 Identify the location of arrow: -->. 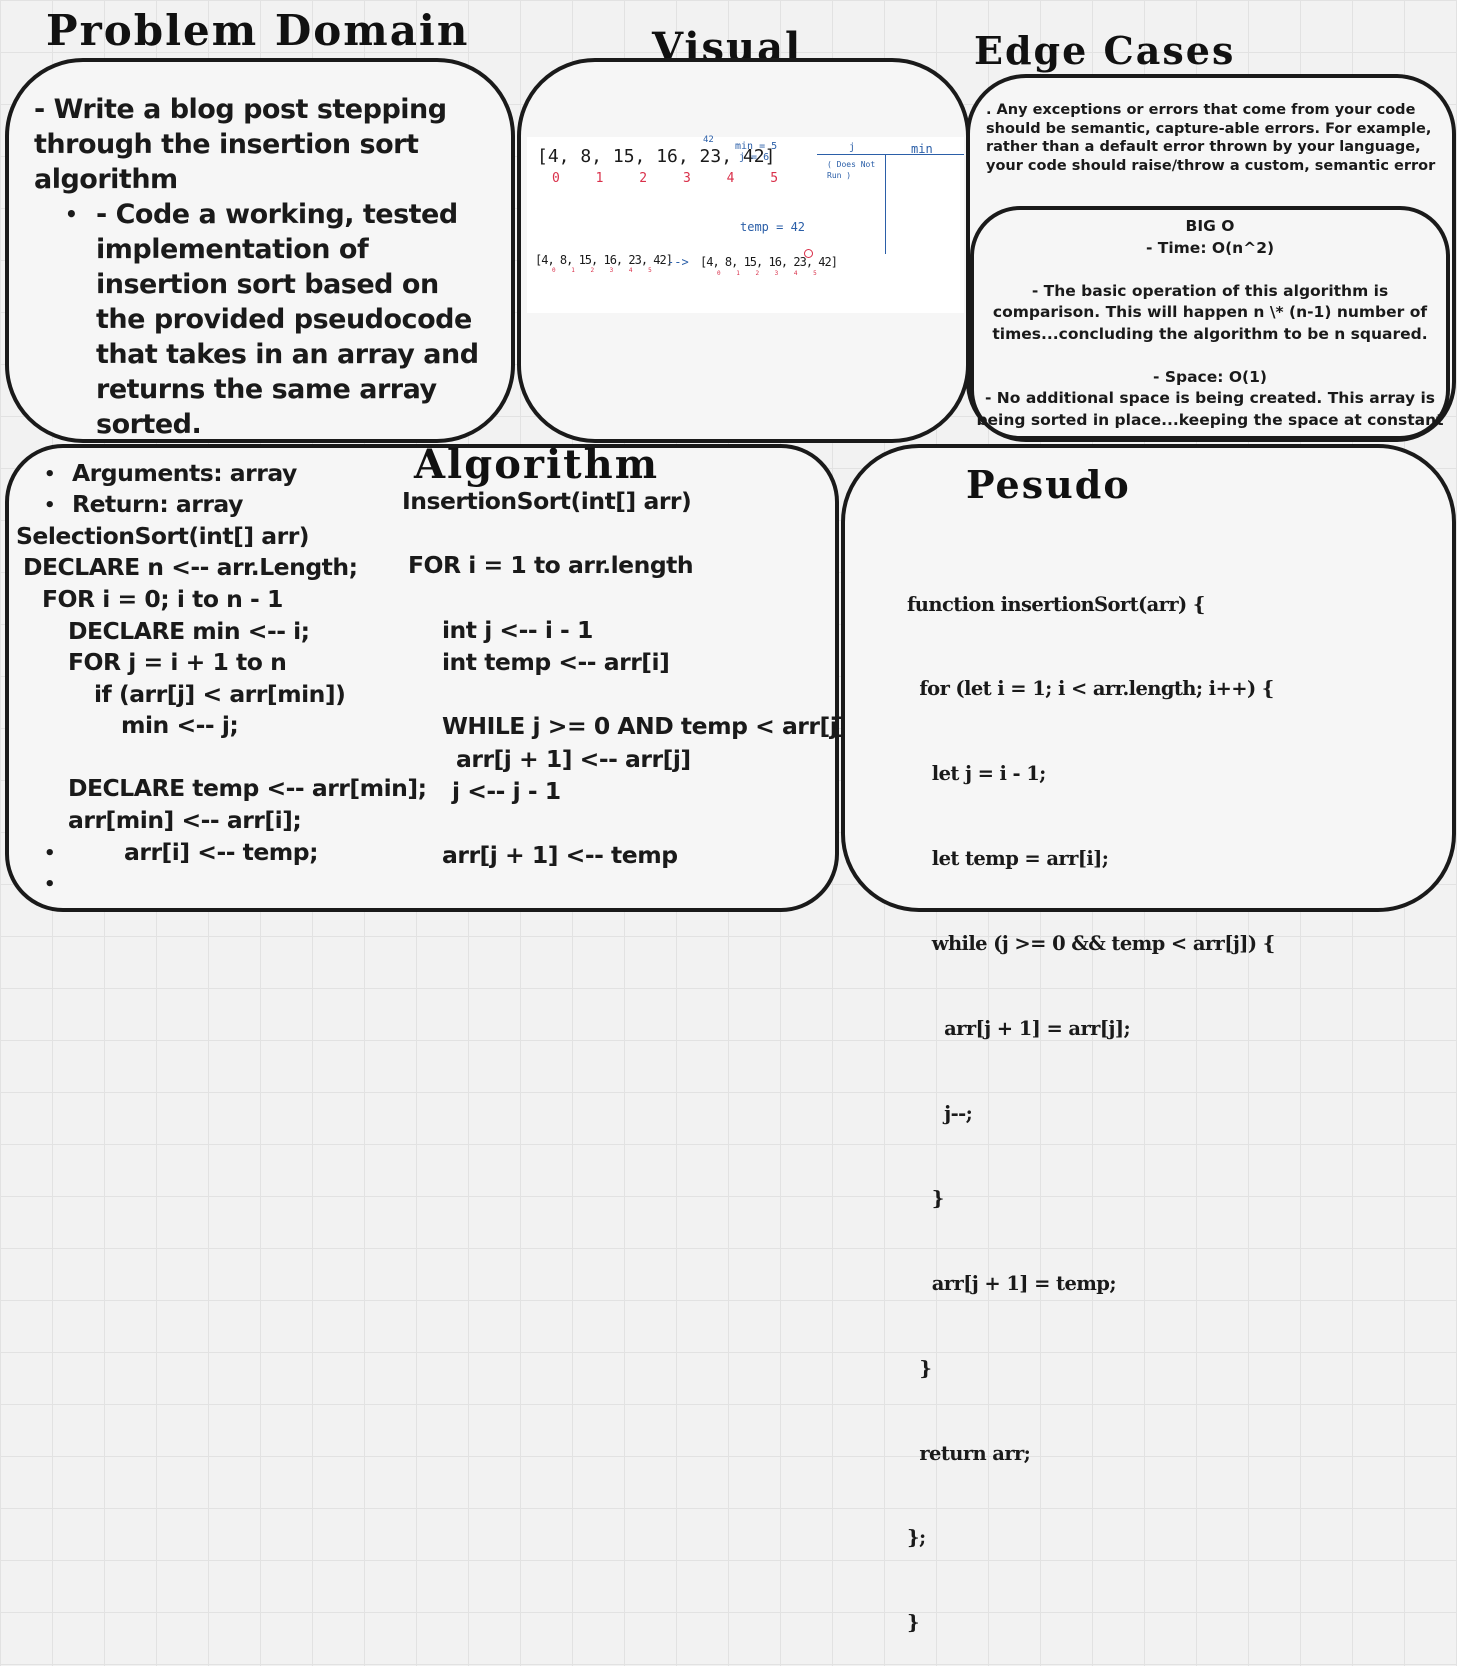
(678, 262).